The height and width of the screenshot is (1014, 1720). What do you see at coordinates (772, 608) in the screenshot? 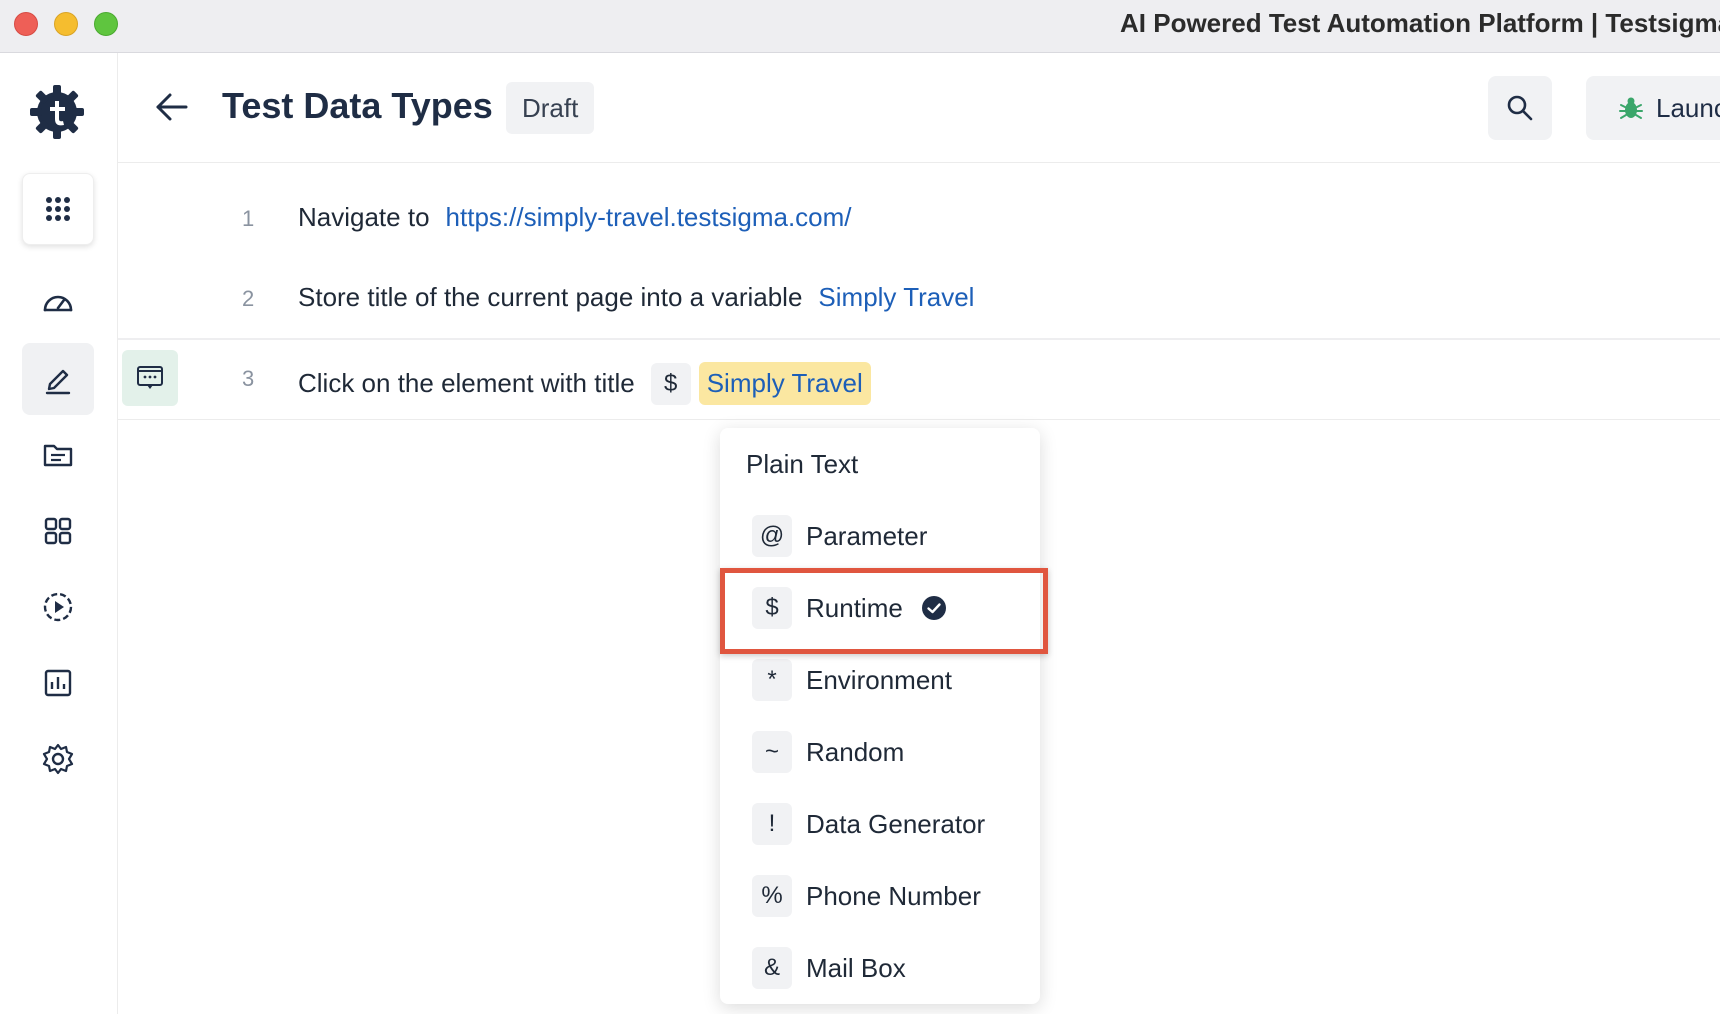
I see `type-symbol: $` at bounding box center [772, 608].